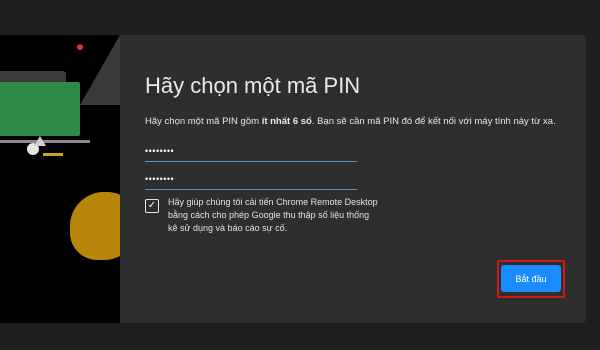  What do you see at coordinates (253, 85) in the screenshot?
I see `dialog-title: Hãy chọn một mã PIN` at bounding box center [253, 85].